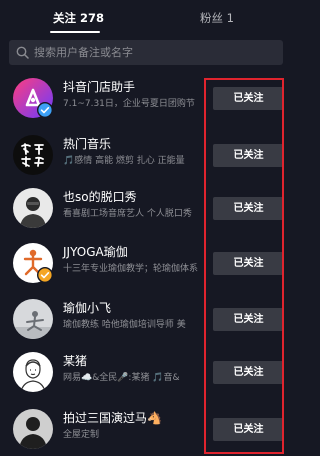  Describe the element at coordinates (146, 208) in the screenshot. I see `user-row: 也so的脱口秀 看喜剧工场音席艺人 个人脱口秀 已关注` at that location.